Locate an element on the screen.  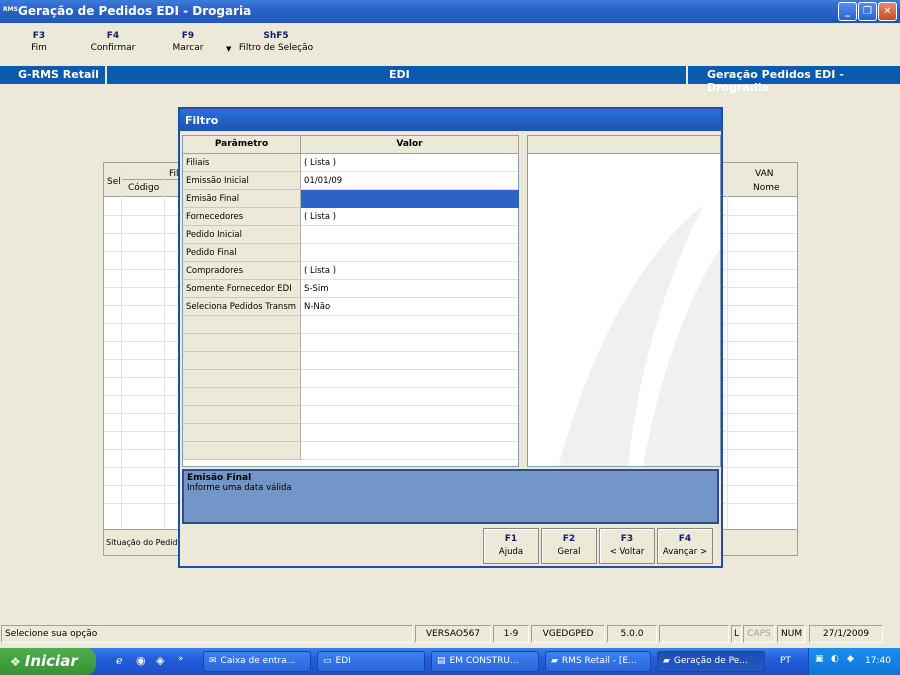
col-van: VAN is located at coordinates (764, 174).